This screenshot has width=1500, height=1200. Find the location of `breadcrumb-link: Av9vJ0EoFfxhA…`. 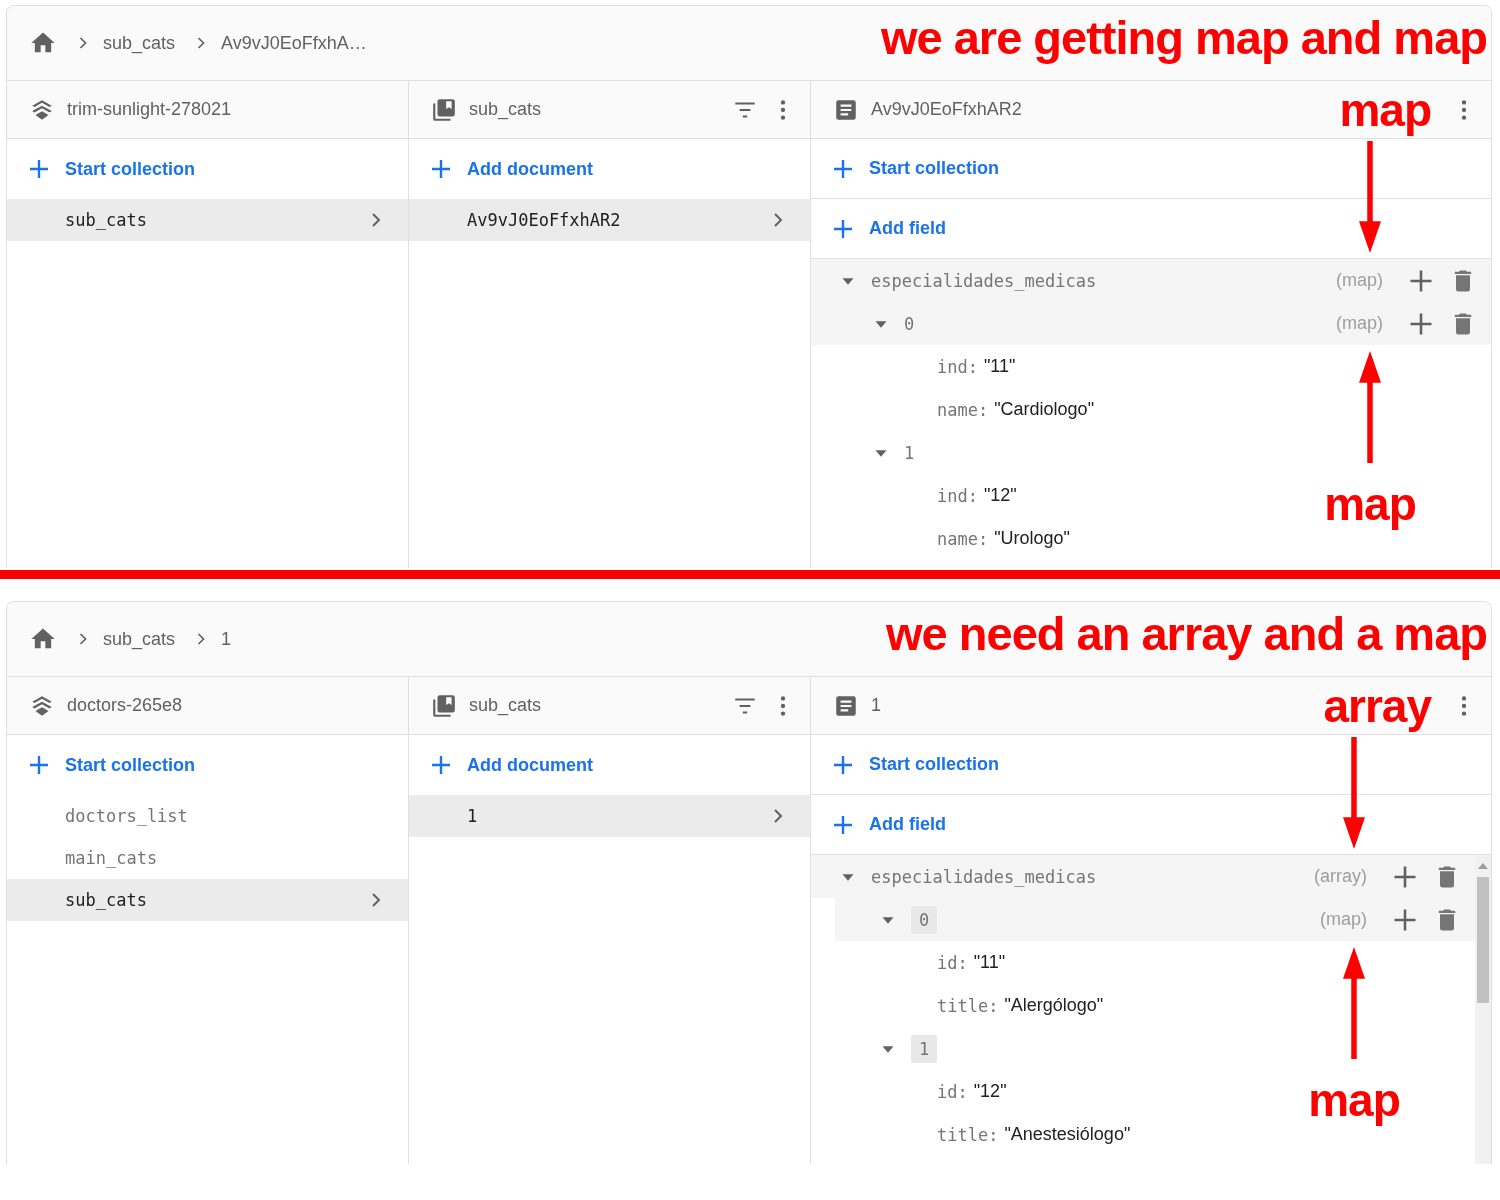

breadcrumb-link: Av9vJ0EoFfxhA… is located at coordinates (294, 43).